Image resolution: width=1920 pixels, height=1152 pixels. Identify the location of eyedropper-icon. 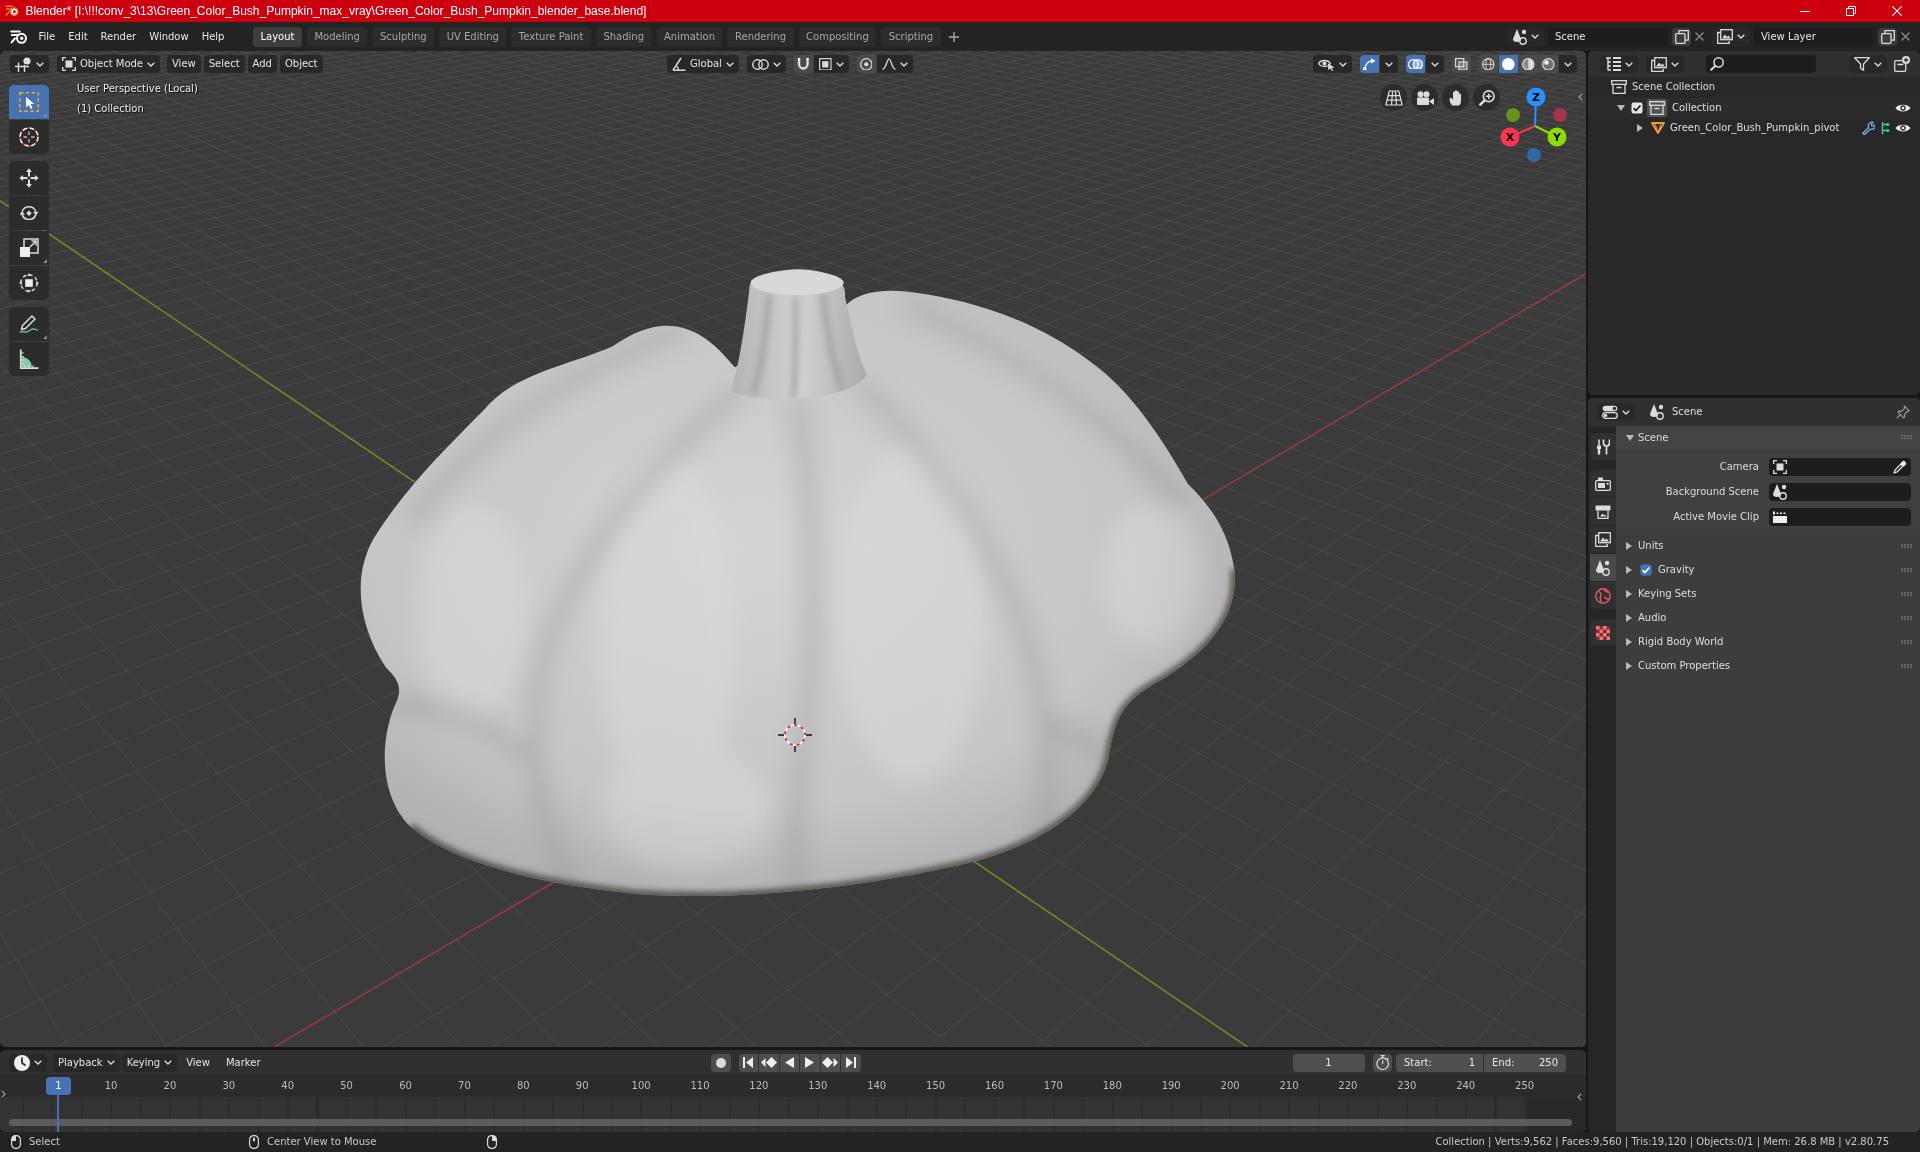
(1900, 466).